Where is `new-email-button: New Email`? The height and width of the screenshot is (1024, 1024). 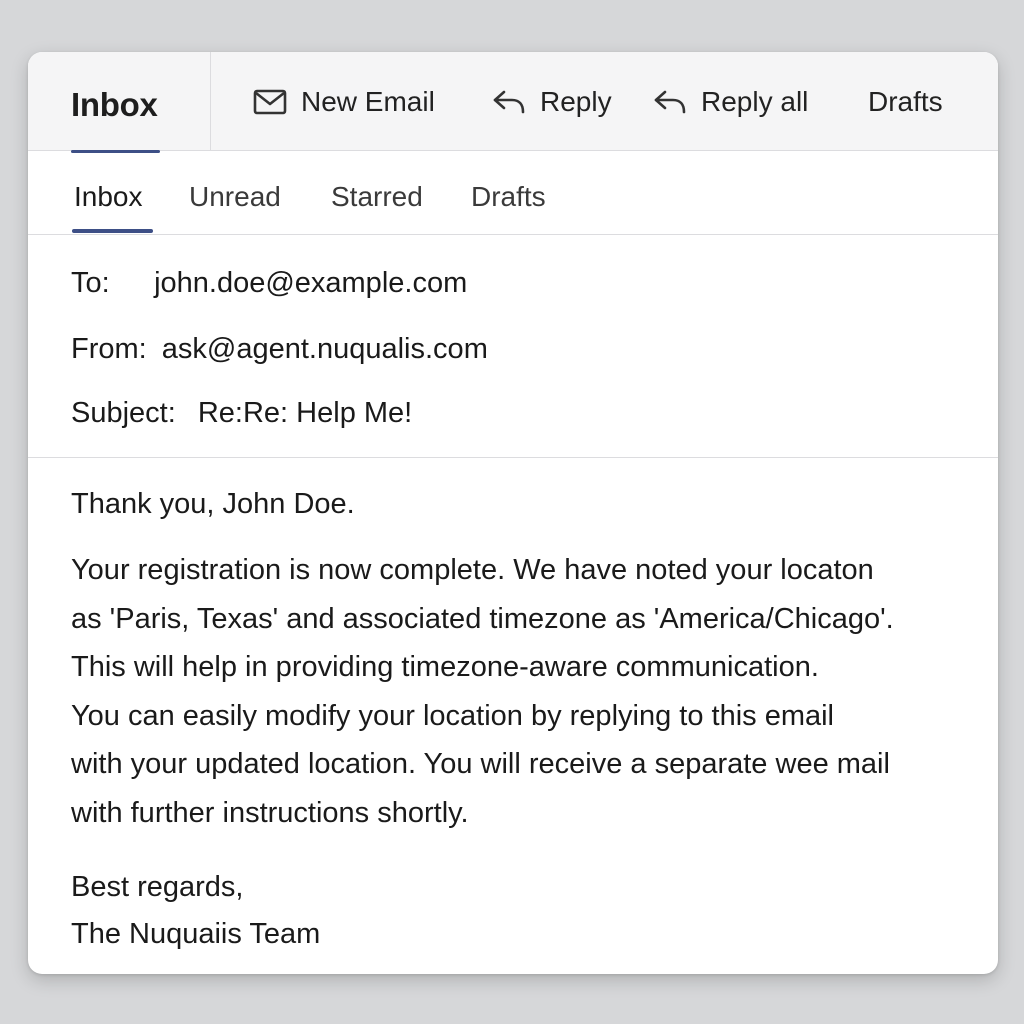
new-email-button: New Email is located at coordinates (344, 102).